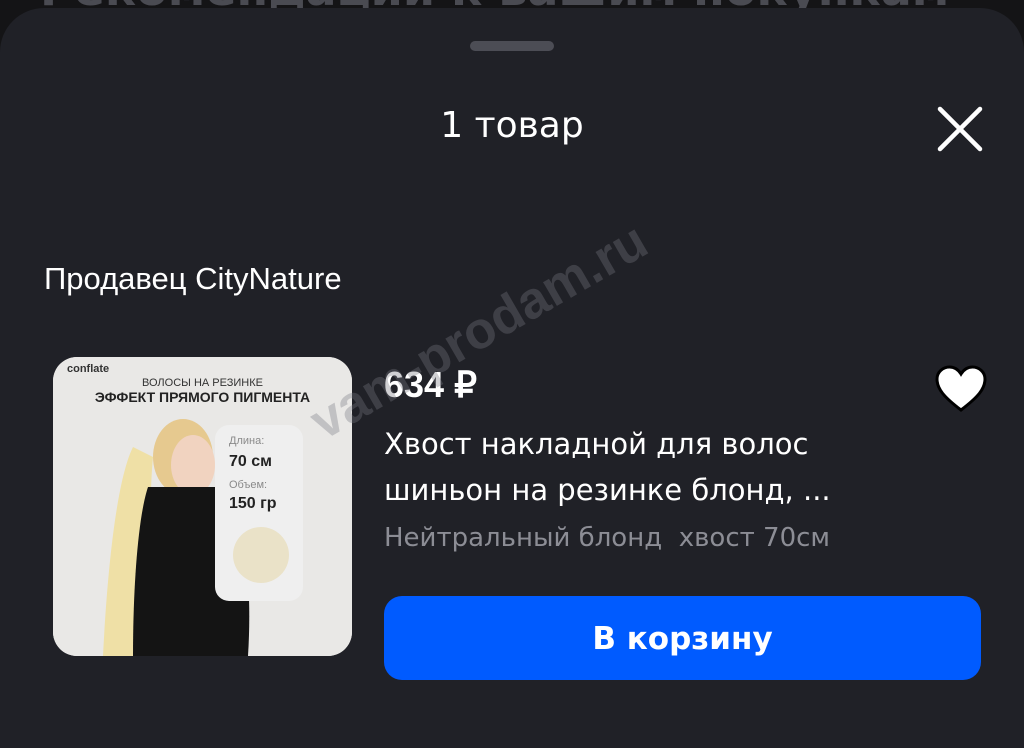 This screenshot has height=748, width=1024. I want to click on product-variant: Нейтральный блонд хвост 70см, so click(607, 538).